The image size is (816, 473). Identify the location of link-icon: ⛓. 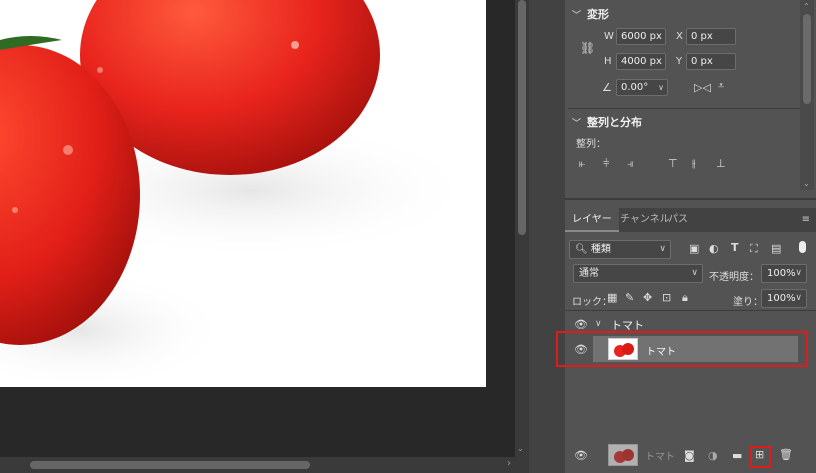
(587, 48).